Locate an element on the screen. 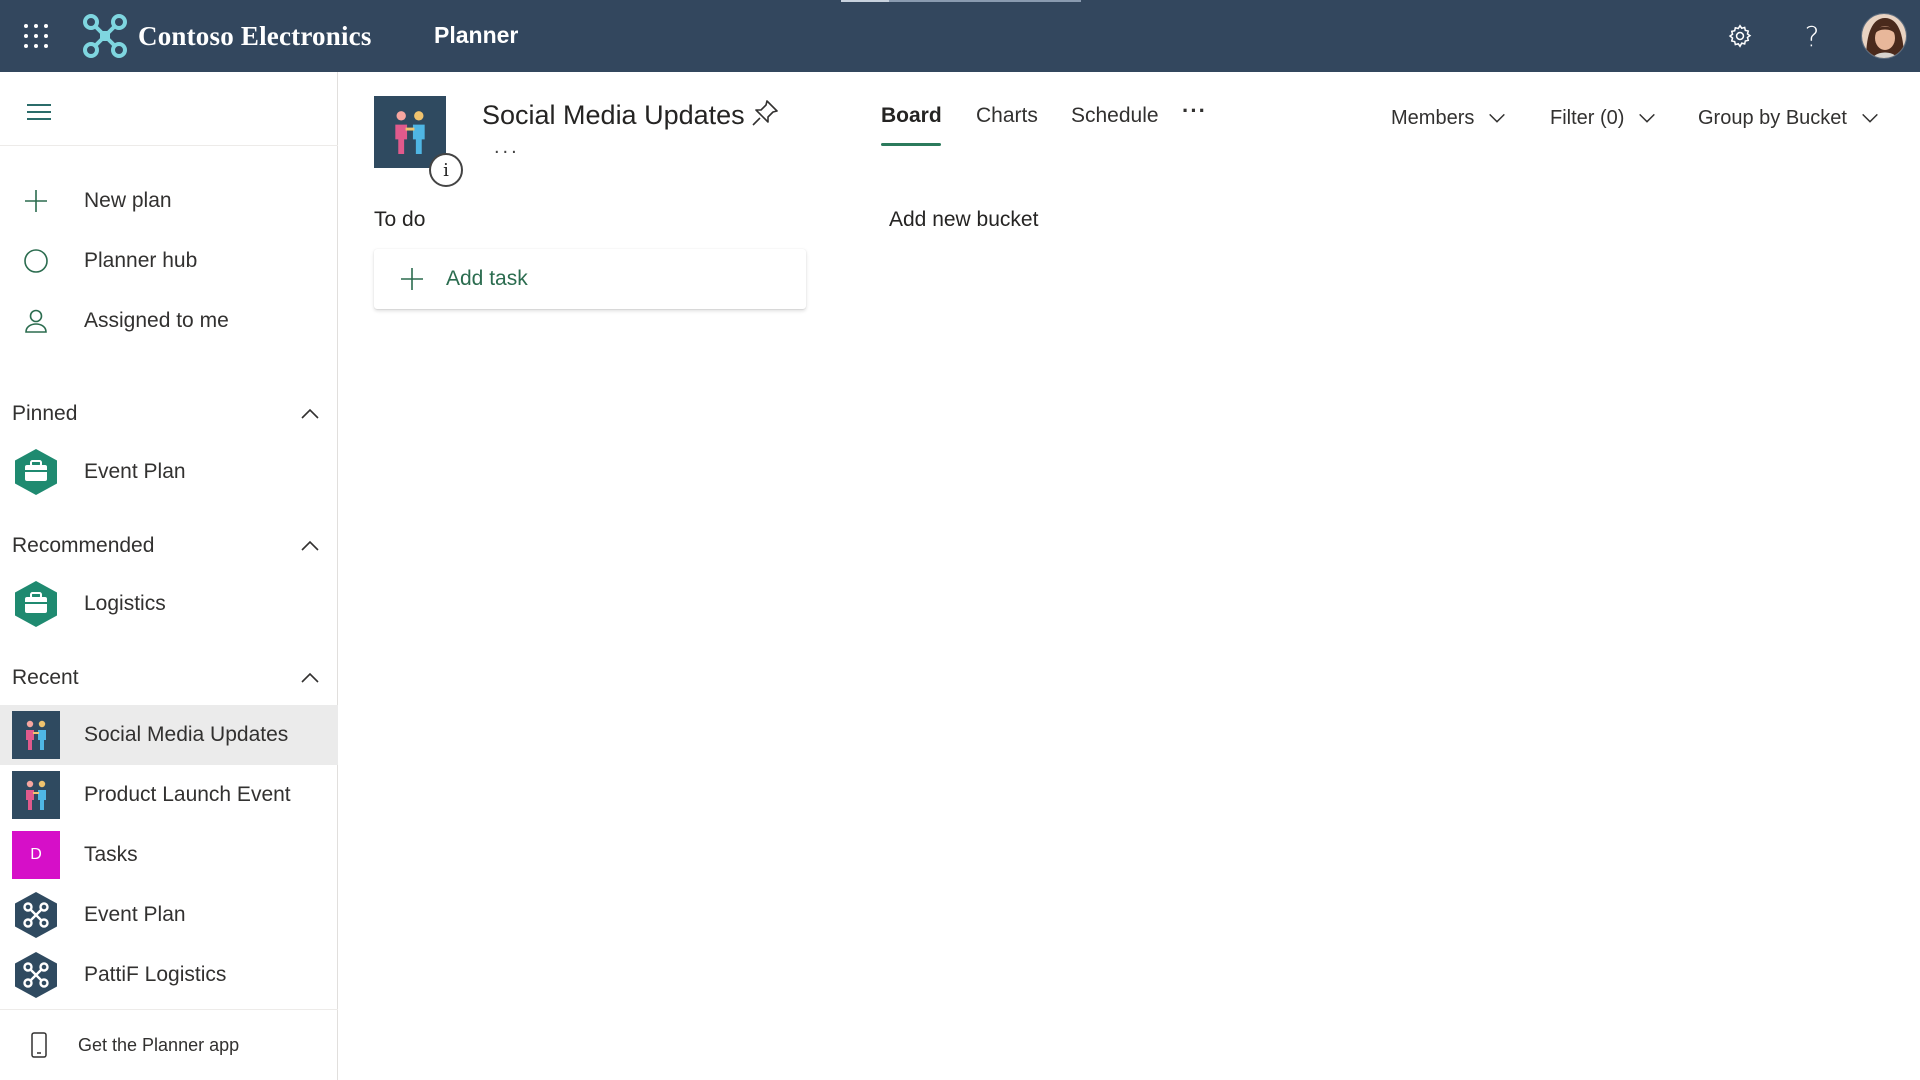 The height and width of the screenshot is (1080, 1920). info-icon: i is located at coordinates (446, 170).